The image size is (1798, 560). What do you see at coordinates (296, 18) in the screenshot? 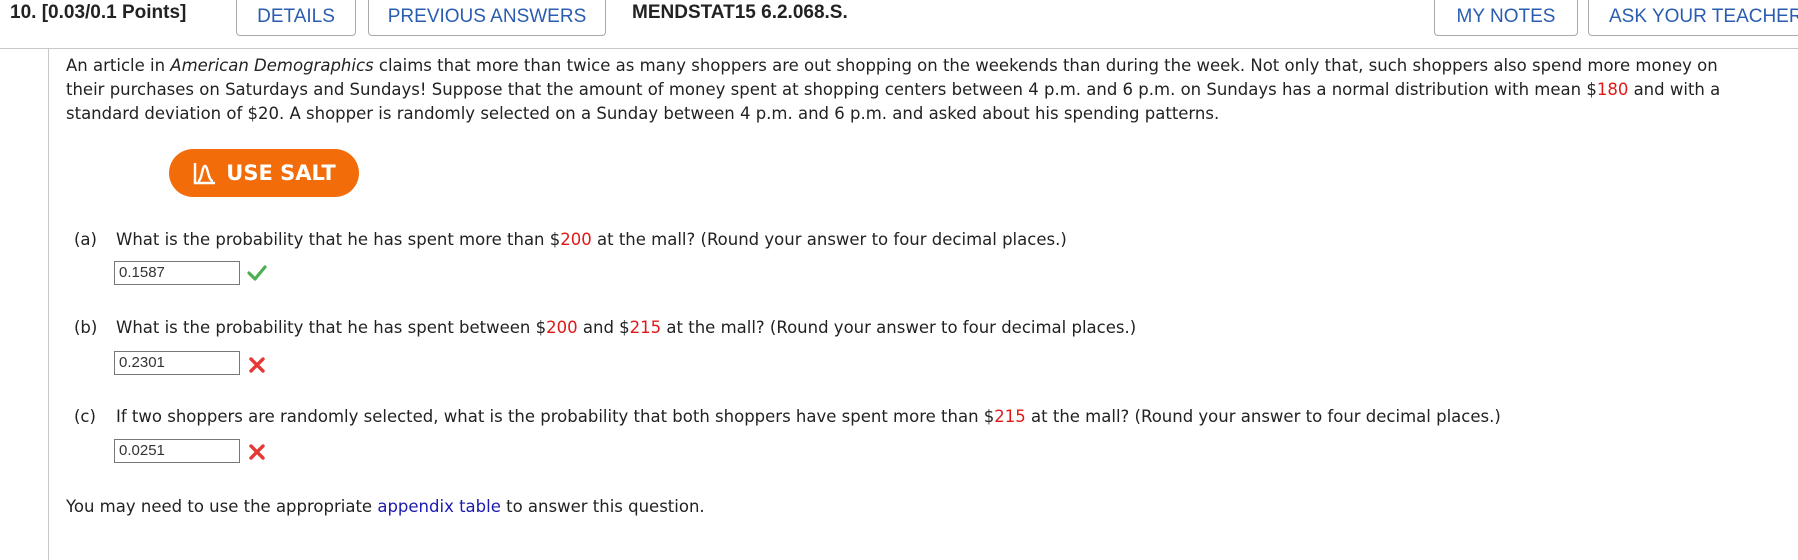
I see `tab-details: DETAILS` at bounding box center [296, 18].